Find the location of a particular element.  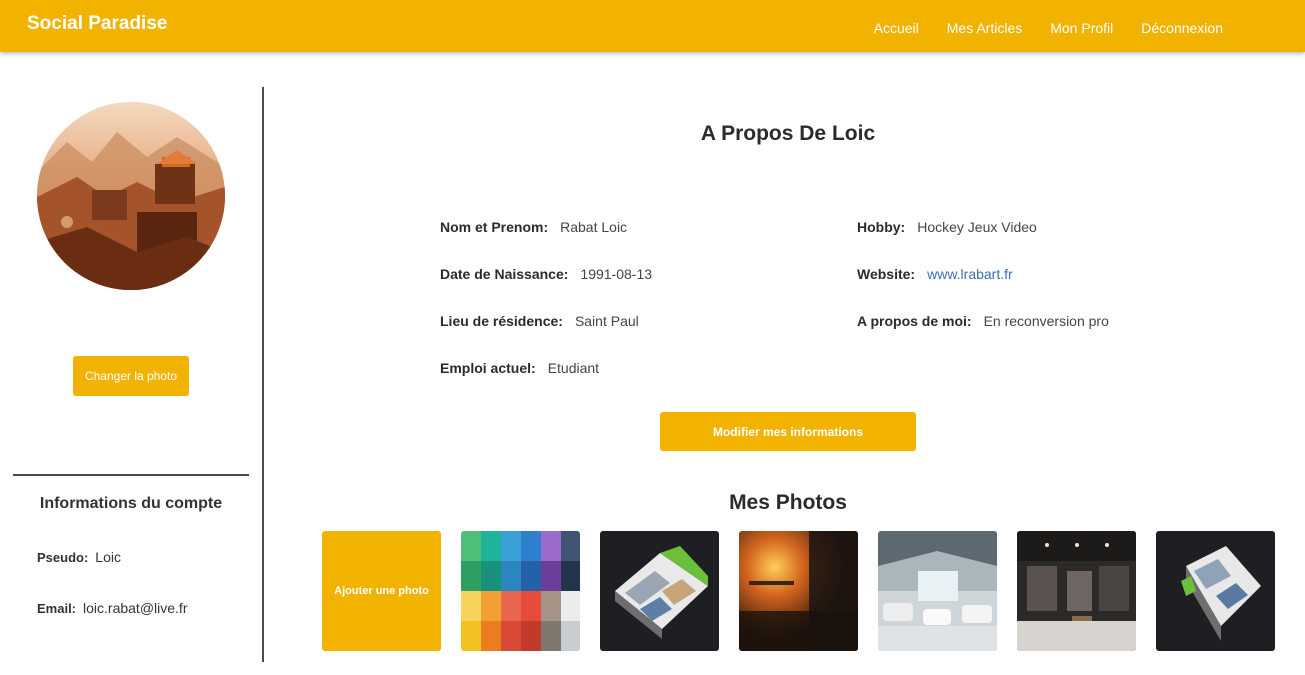

info-emploi: Emploi actuel: Etudiant is located at coordinates (519, 368).